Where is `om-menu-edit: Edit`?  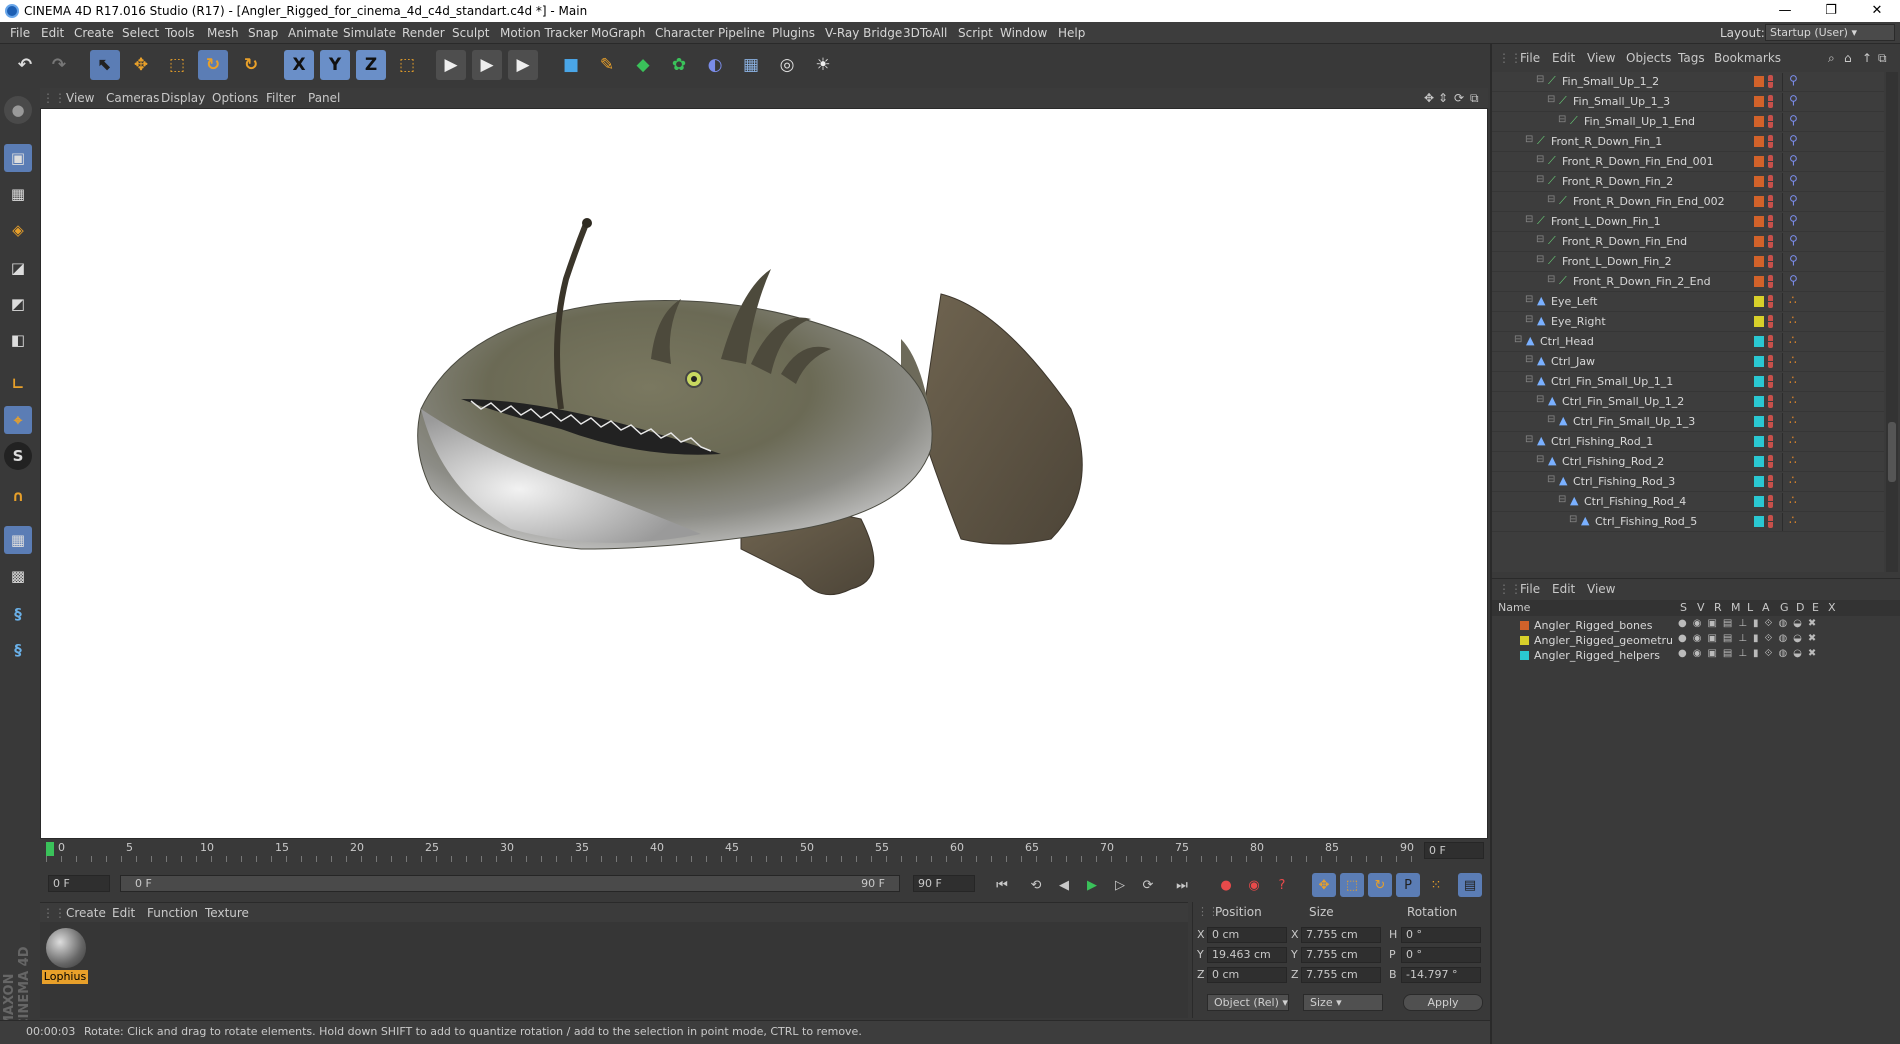 om-menu-edit: Edit is located at coordinates (1563, 58).